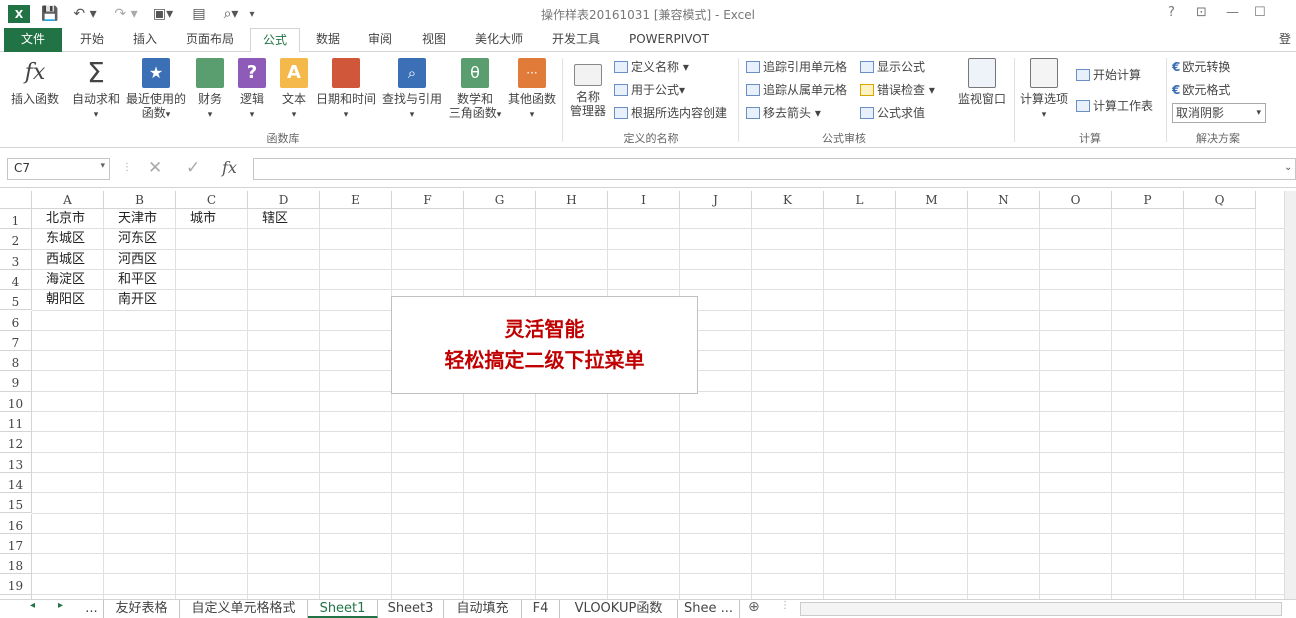  What do you see at coordinates (16, 503) in the screenshot?
I see `row-header: 15` at bounding box center [16, 503].